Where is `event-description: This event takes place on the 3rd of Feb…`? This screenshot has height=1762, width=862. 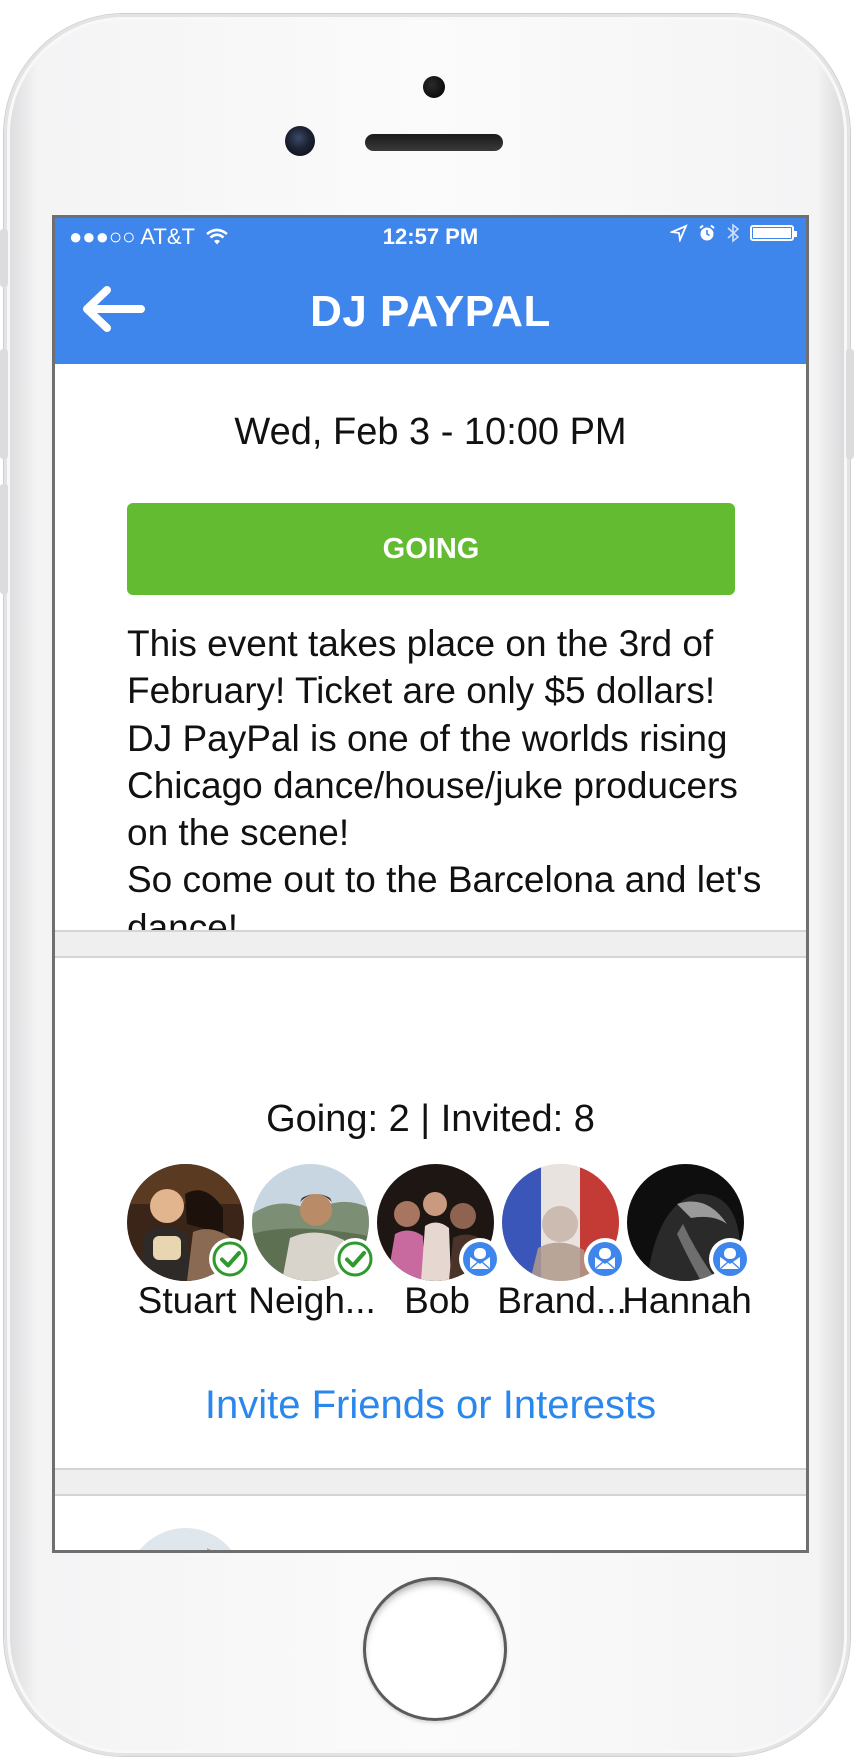
event-description: This event takes place on the 3rd of Feb… is located at coordinates (447, 785).